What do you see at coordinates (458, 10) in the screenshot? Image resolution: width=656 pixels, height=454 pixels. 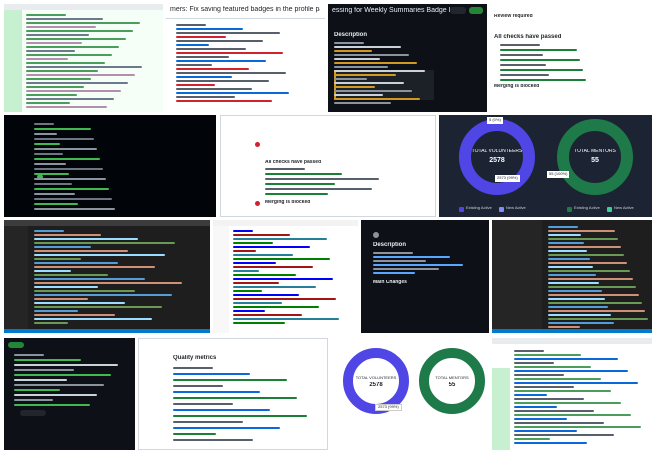 I see `edit-button` at bounding box center [458, 10].